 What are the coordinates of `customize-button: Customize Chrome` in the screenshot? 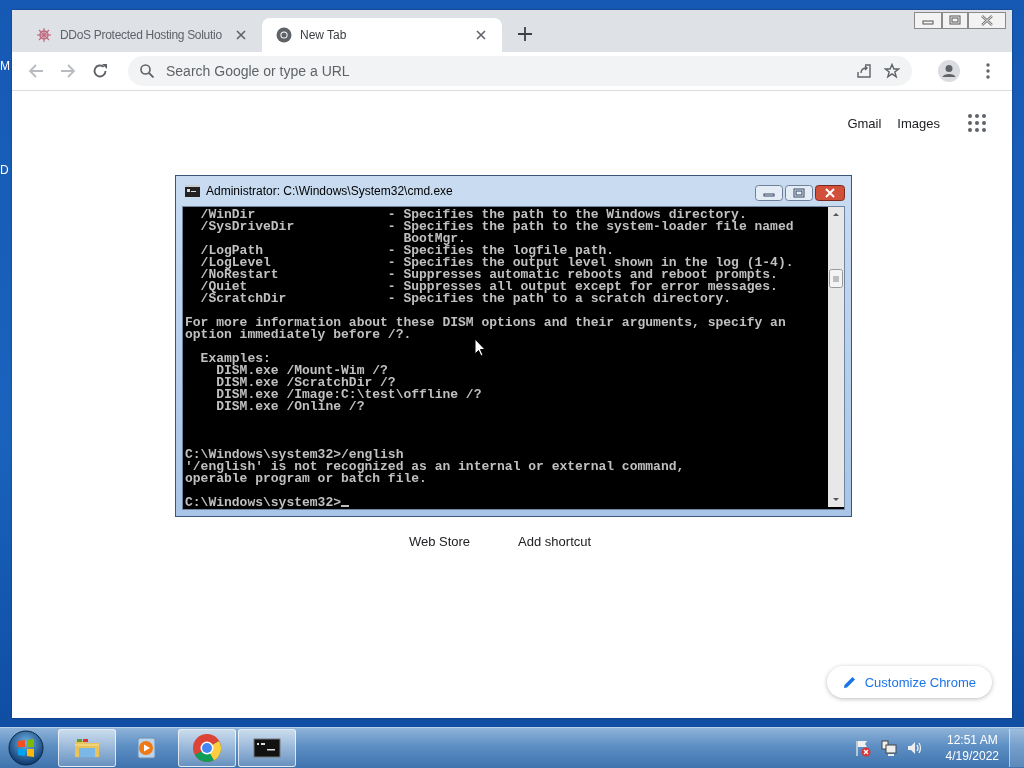 It's located at (909, 682).